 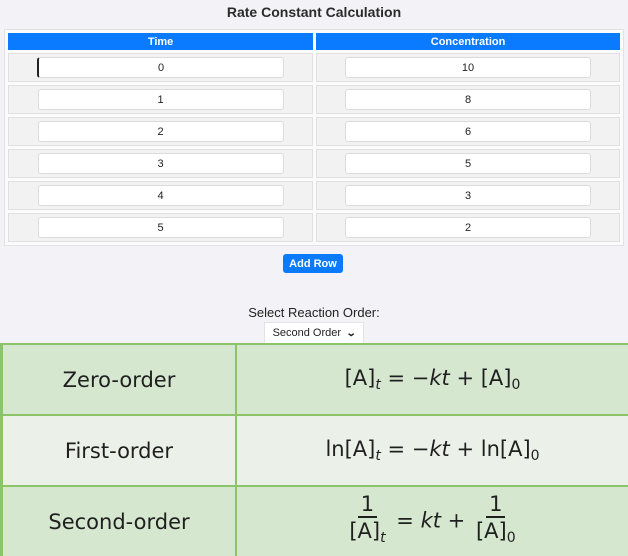 I want to click on reaction-order-select: Second Order ⌄, so click(x=314, y=333).